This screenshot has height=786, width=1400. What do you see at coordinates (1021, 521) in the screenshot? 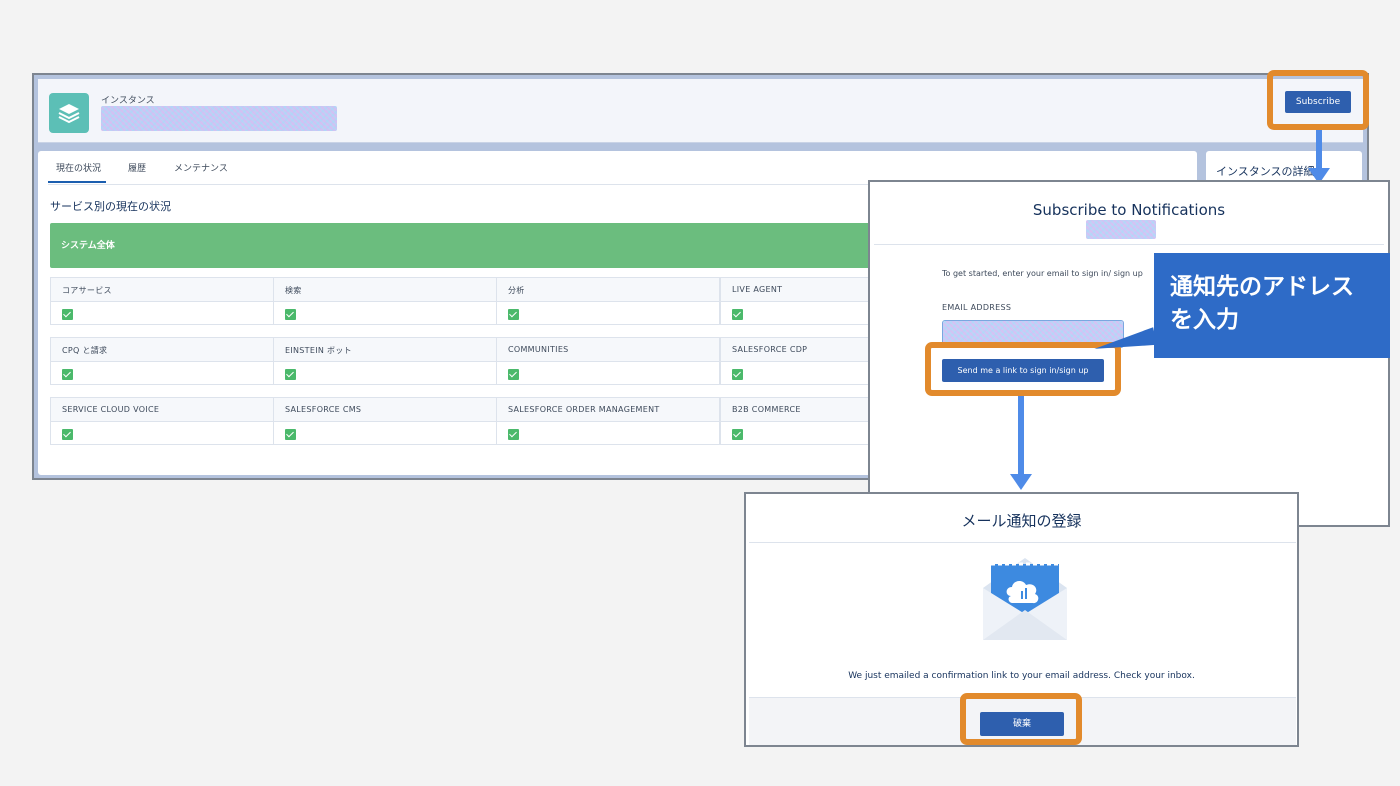
I see `confirmation-dialog-title: メール通知の登録` at bounding box center [1021, 521].